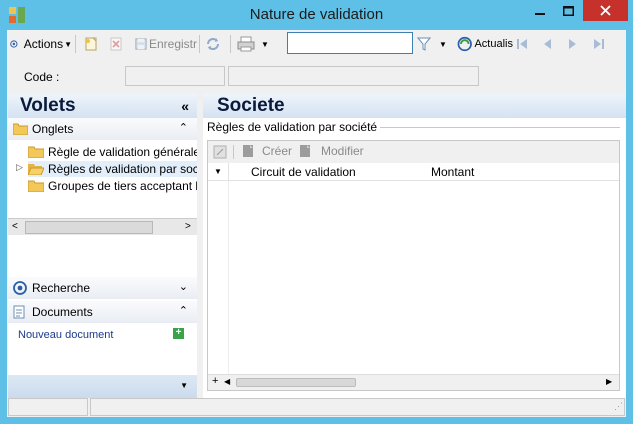  Describe the element at coordinates (36, 169) in the screenshot. I see `folder-open-icon` at that location.